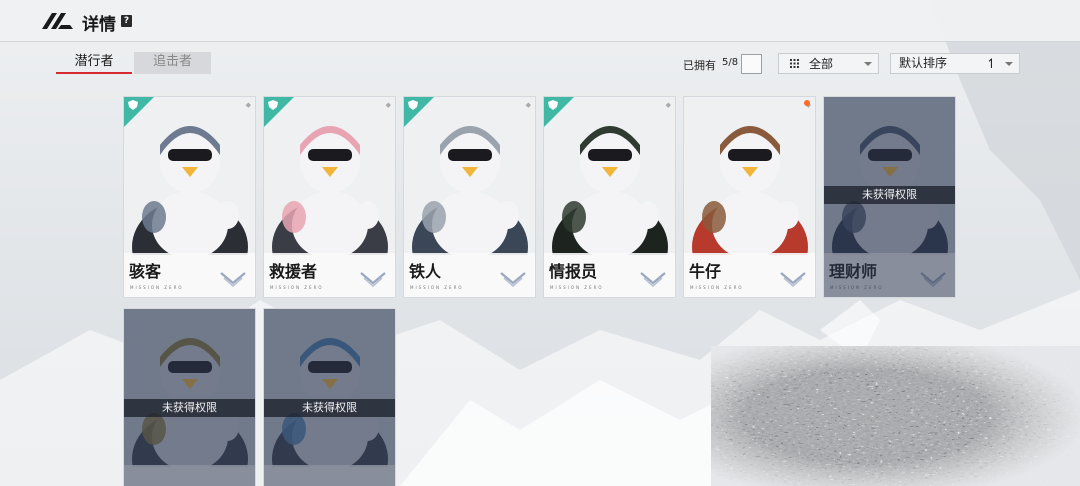  What do you see at coordinates (425, 271) in the screenshot?
I see `card-name: 铁人` at bounding box center [425, 271].